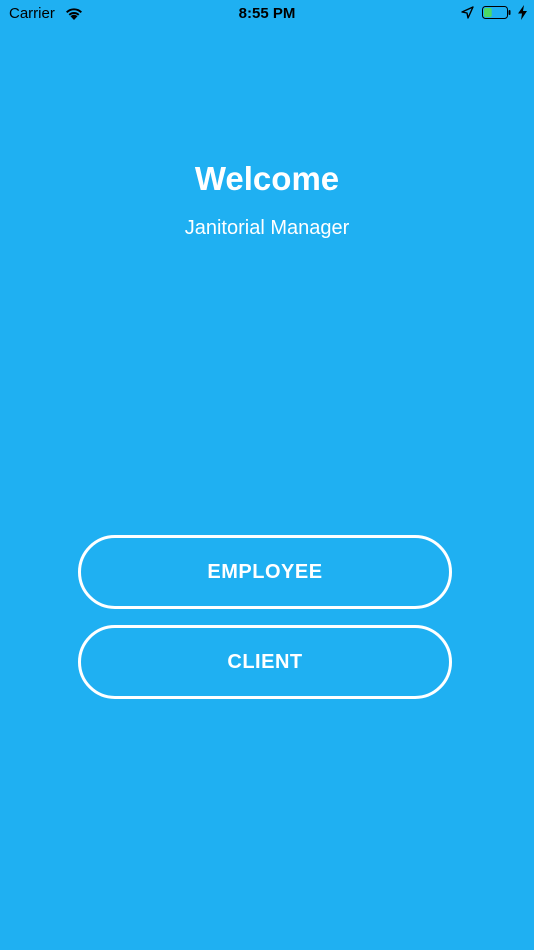 This screenshot has height=950, width=534. Describe the element at coordinates (265, 662) in the screenshot. I see `client-button: CLIENT` at that location.